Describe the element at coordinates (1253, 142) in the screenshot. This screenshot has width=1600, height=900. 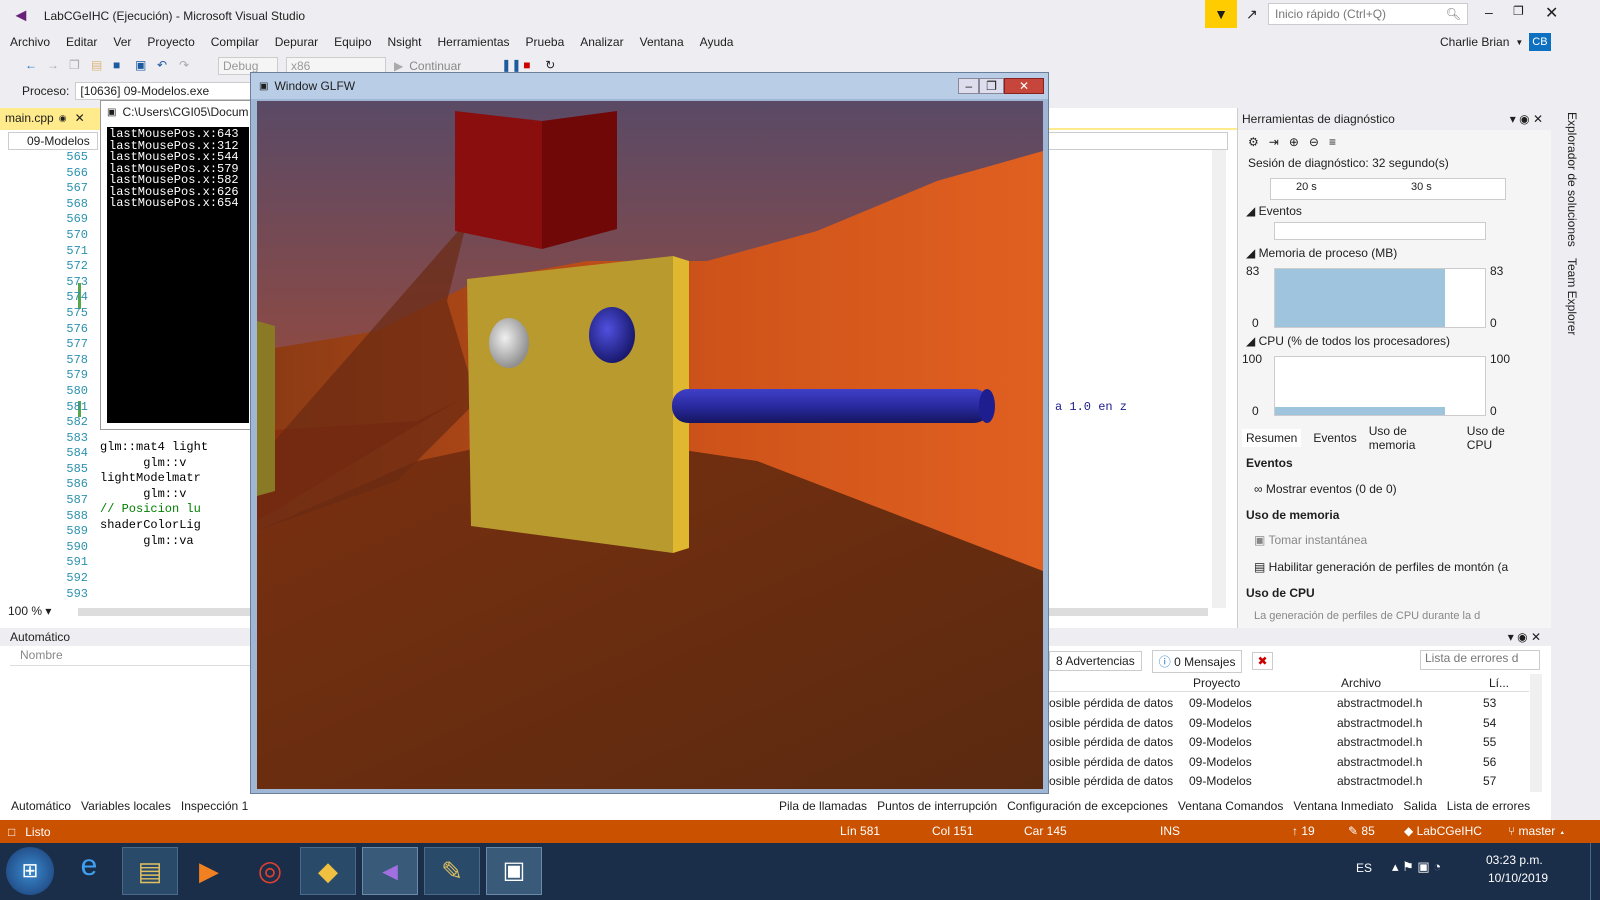
I see `settings-icon: ⚙` at that location.